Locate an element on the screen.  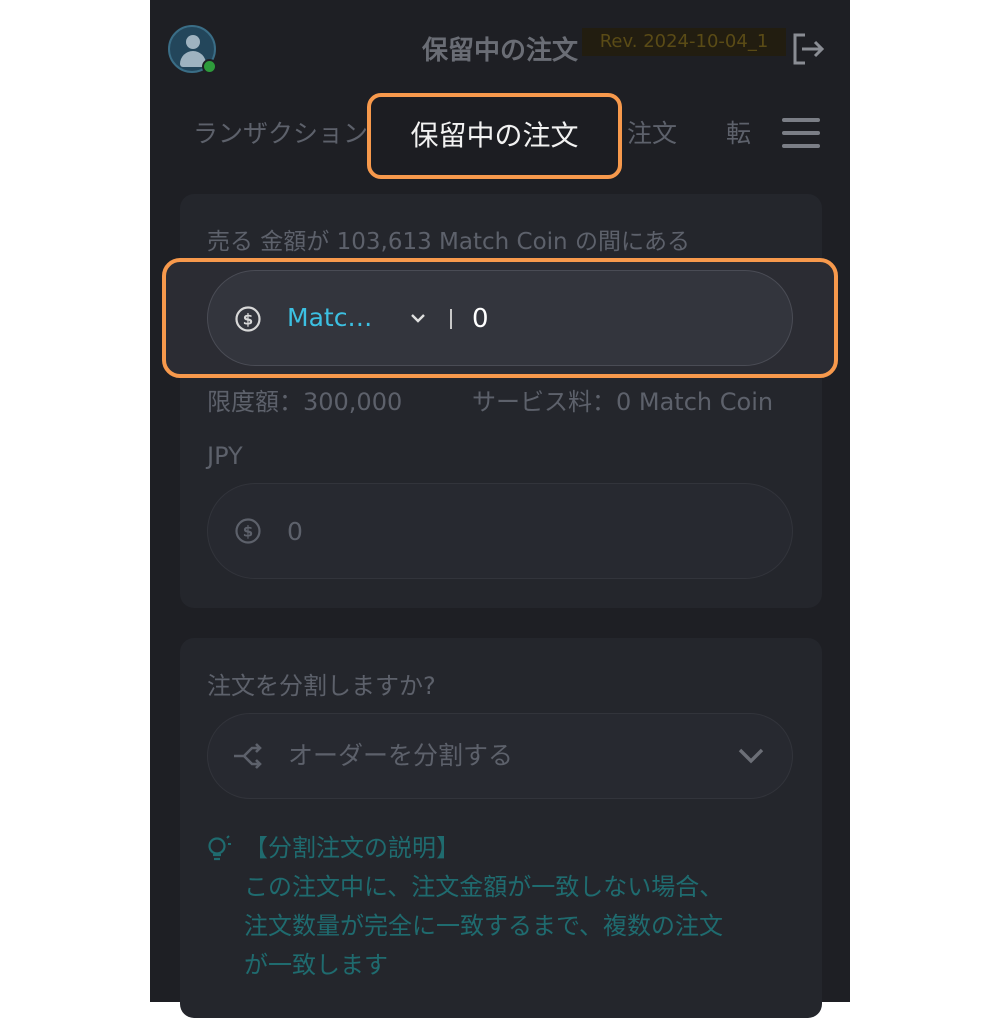
hamburger-menu-icon is located at coordinates (801, 133).